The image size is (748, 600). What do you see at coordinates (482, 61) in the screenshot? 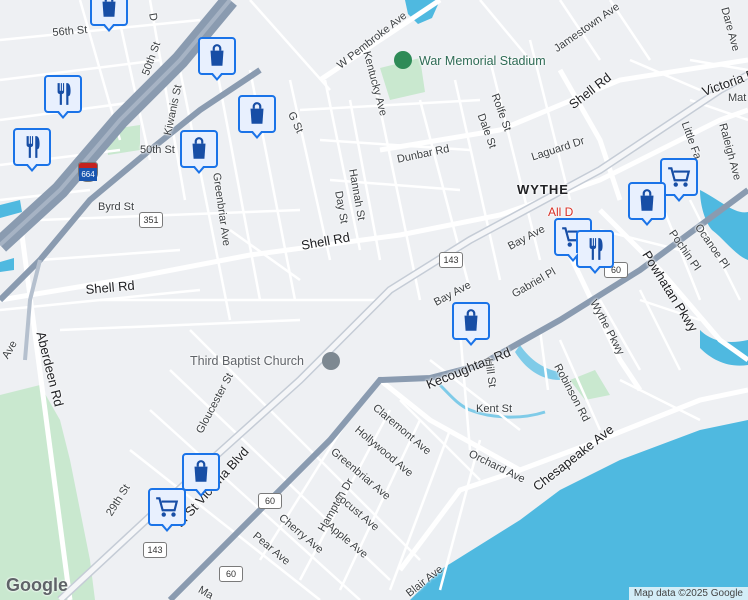
I see `stadium-label: War Memorial Stadium` at bounding box center [482, 61].